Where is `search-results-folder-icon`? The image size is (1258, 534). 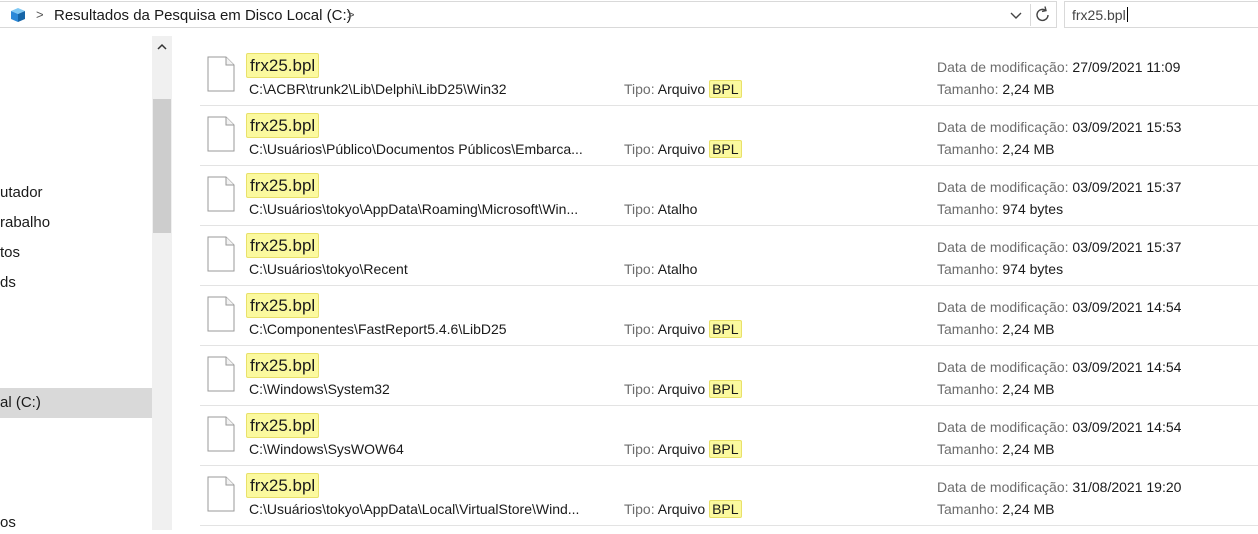 search-results-folder-icon is located at coordinates (18, 15).